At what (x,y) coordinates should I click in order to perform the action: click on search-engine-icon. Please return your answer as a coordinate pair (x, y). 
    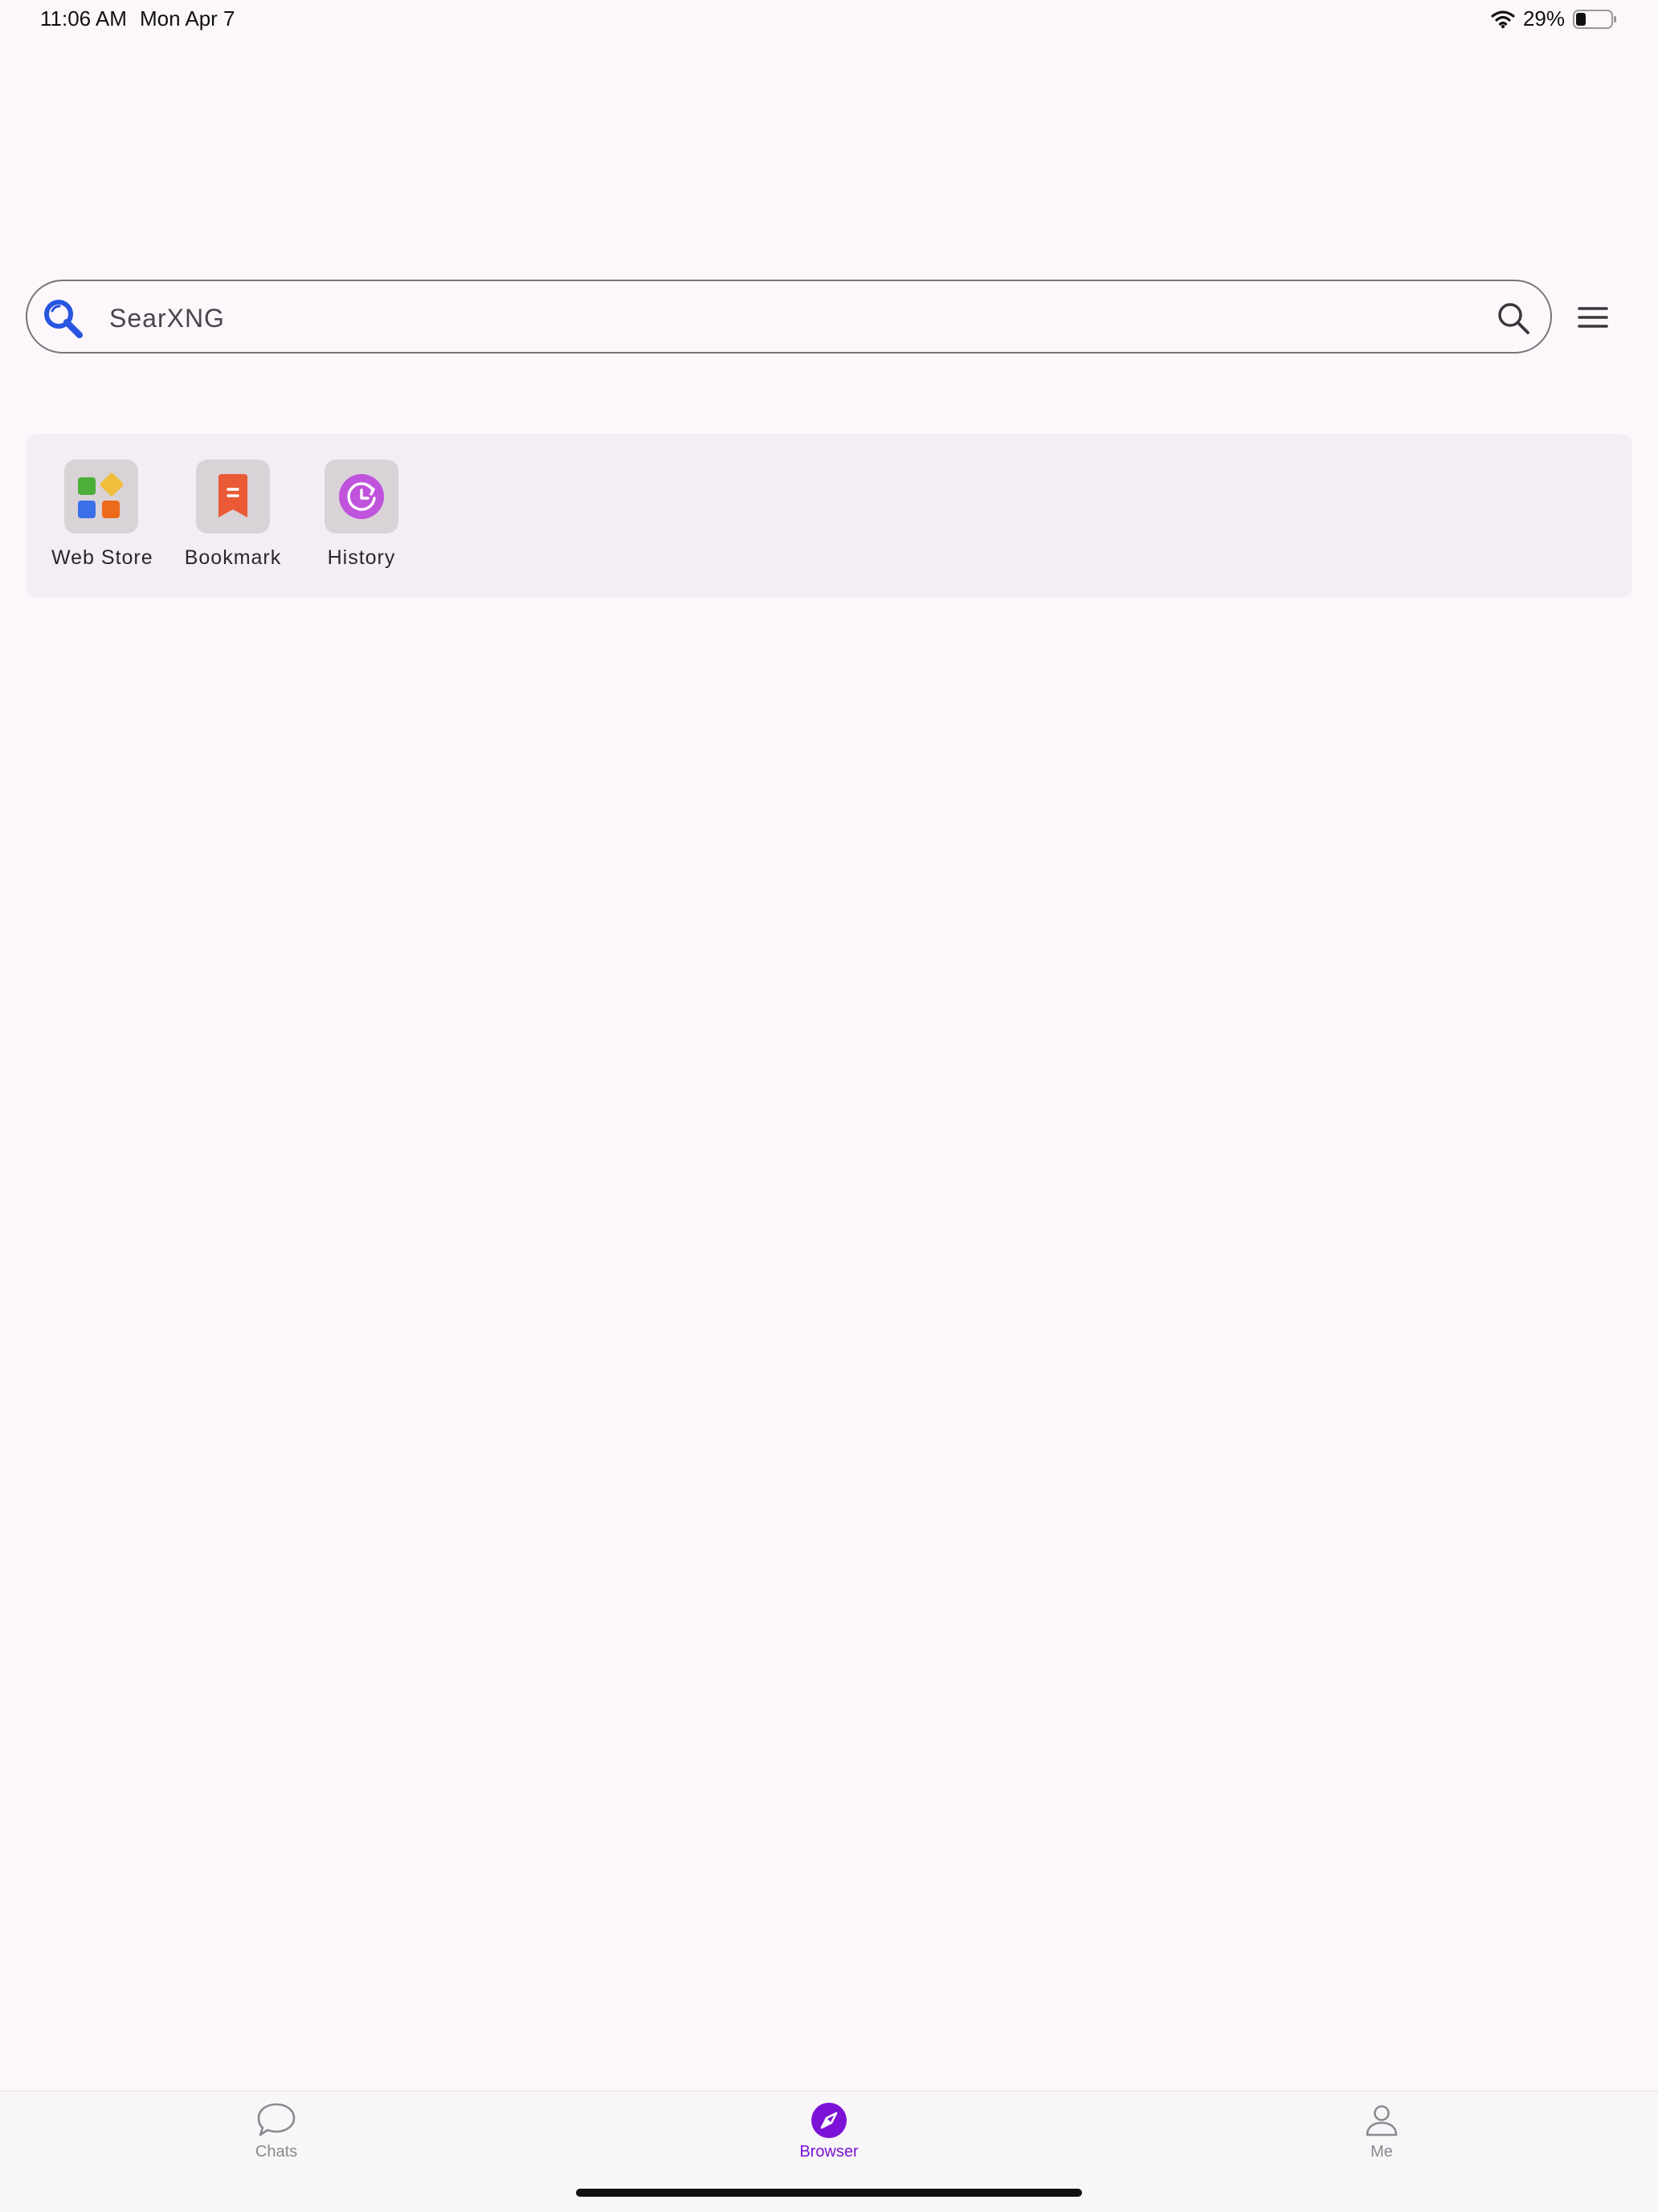
    Looking at the image, I should click on (63, 319).